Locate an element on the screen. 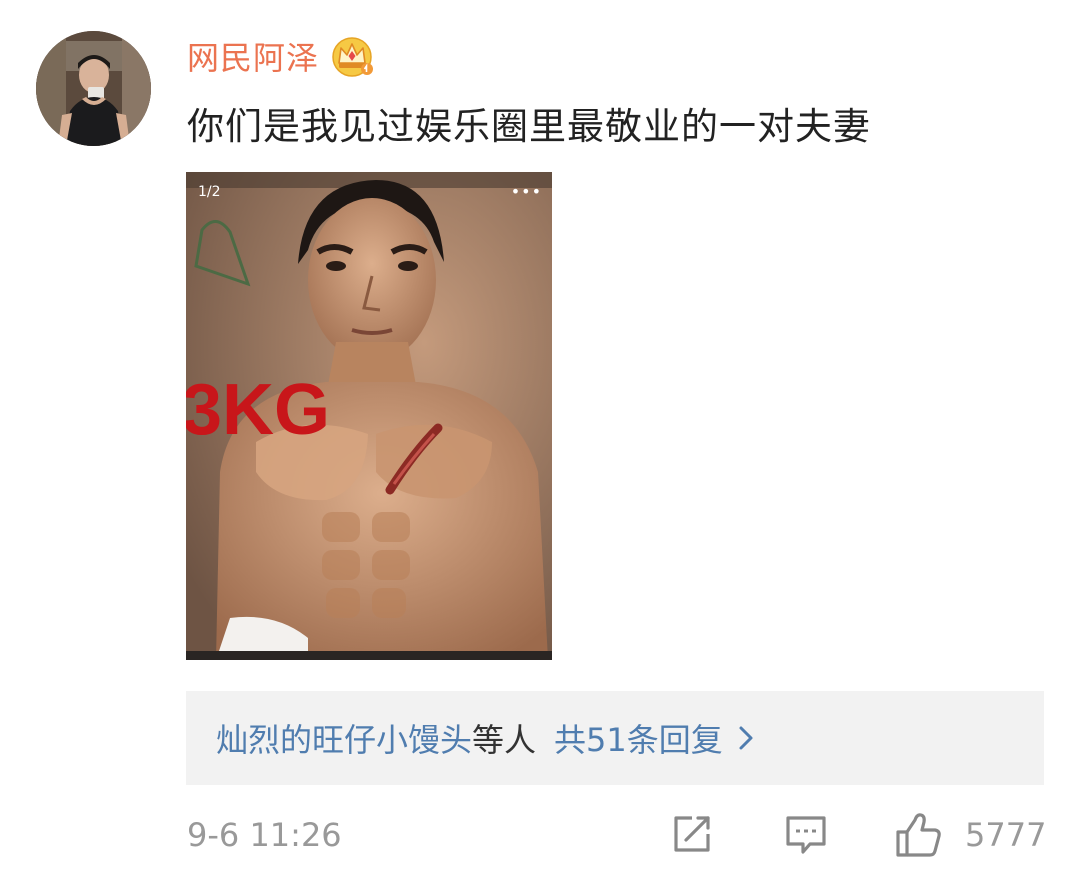  reply-button is located at coordinates (806, 835).